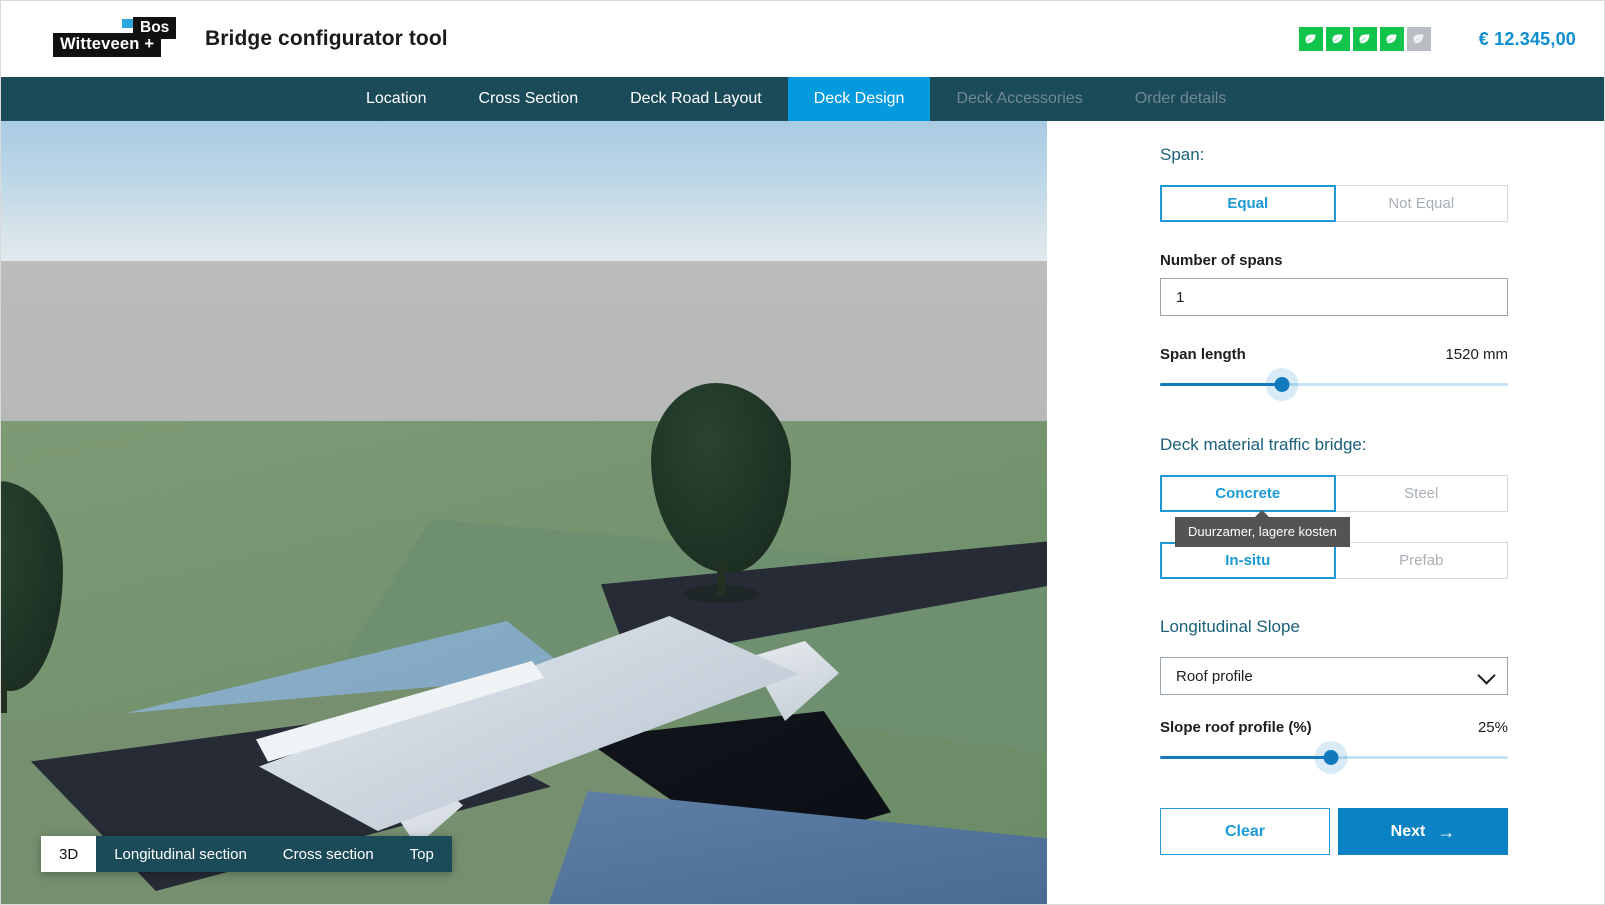 The width and height of the screenshot is (1605, 905). I want to click on span-equality-toggle: Equal Not Equal, so click(1334, 203).